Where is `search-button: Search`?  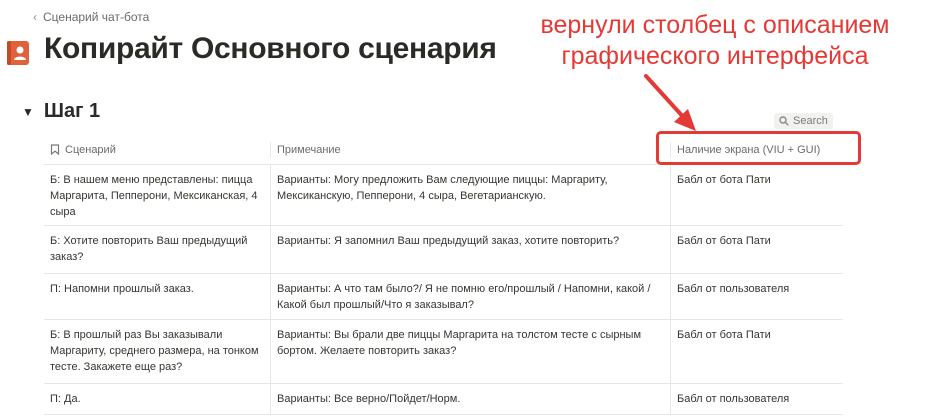 search-button: Search is located at coordinates (803, 121).